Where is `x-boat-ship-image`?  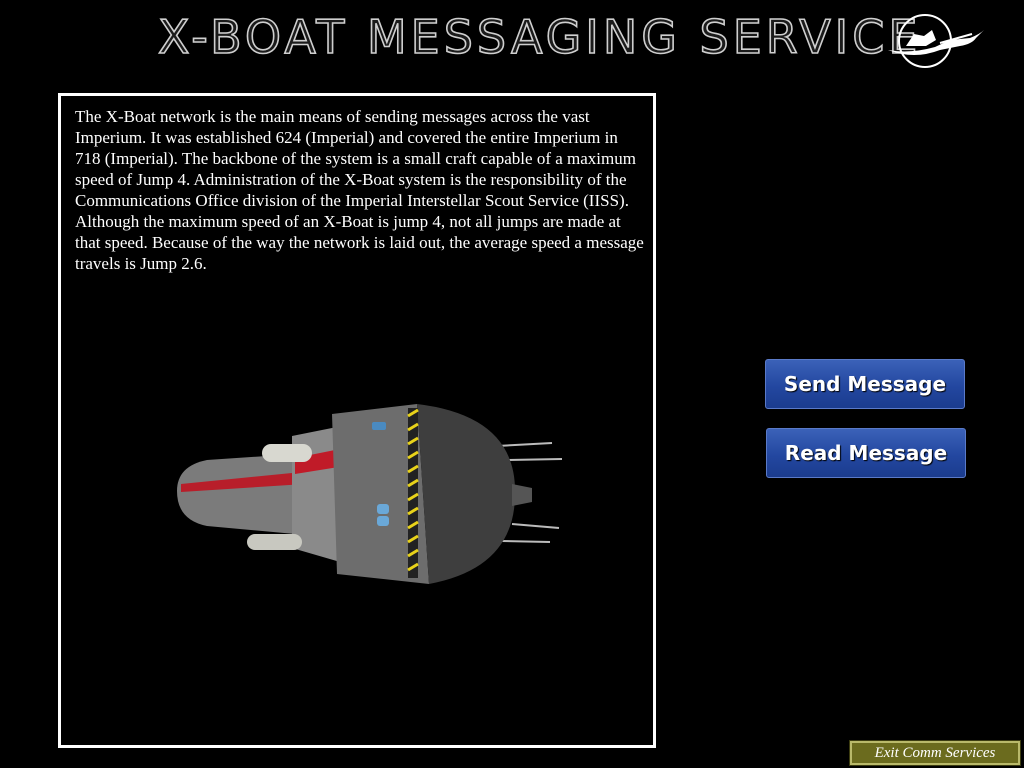
x-boat-ship-image is located at coordinates (370, 494).